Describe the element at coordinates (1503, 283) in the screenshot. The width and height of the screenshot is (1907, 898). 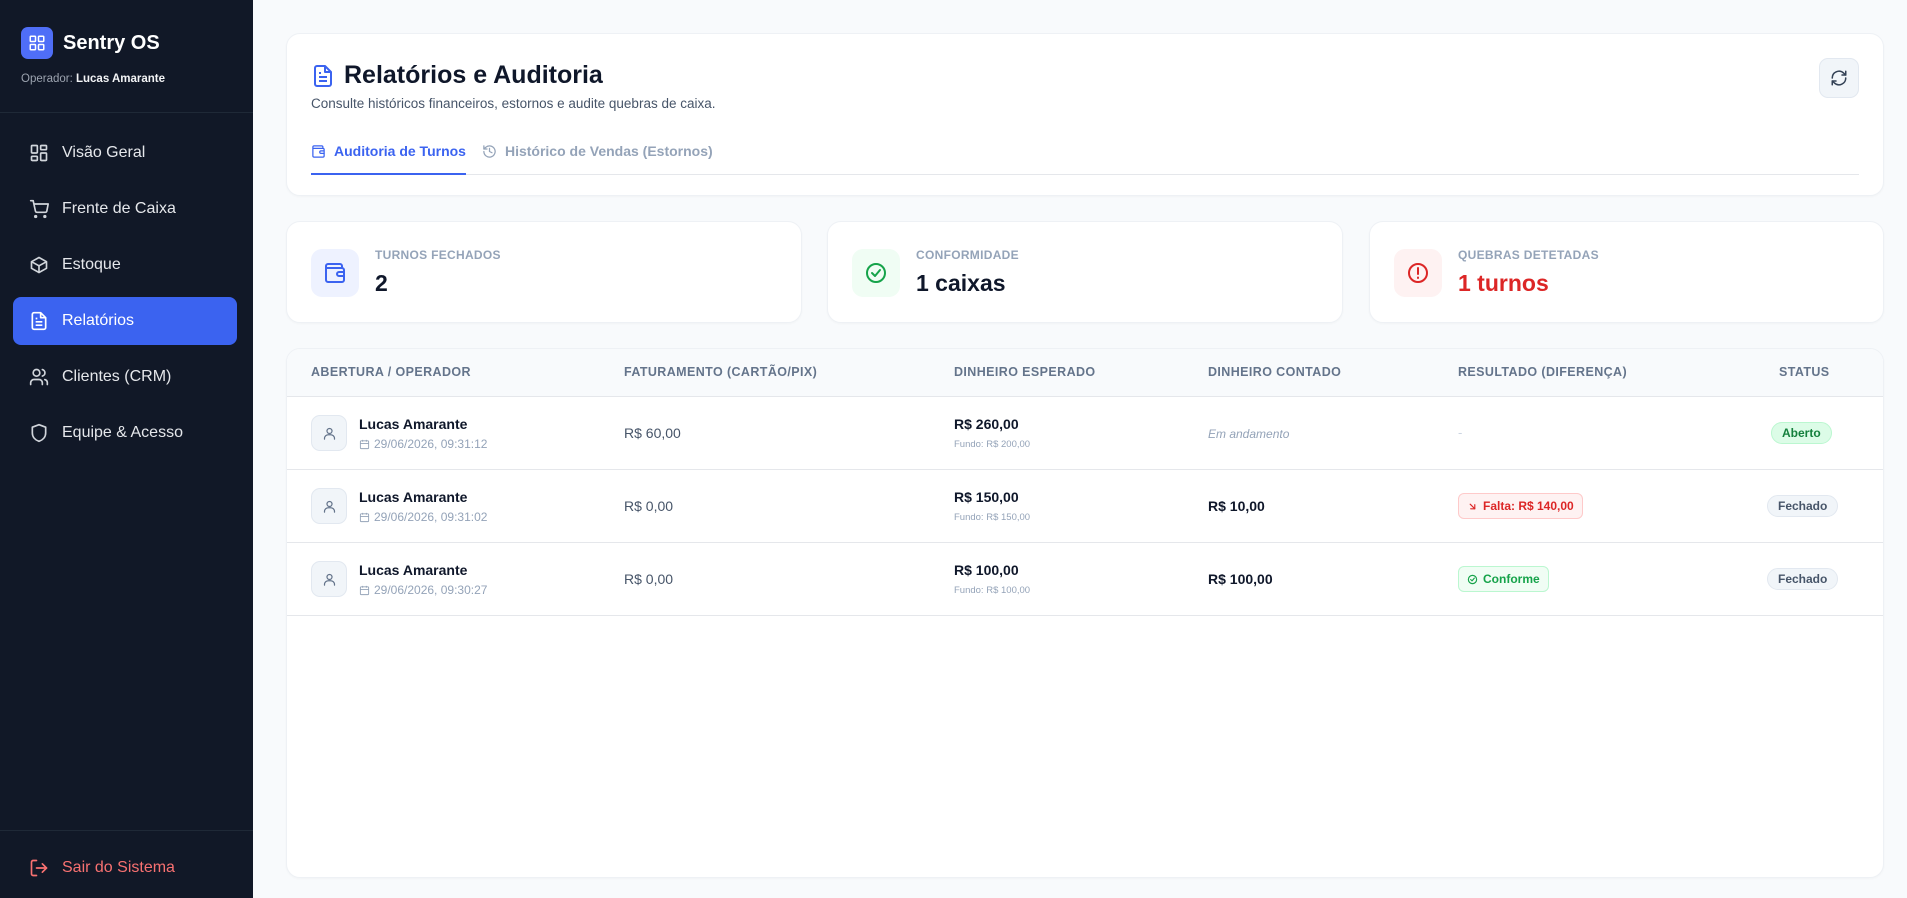
I see `stat-value: 1 turnos` at that location.